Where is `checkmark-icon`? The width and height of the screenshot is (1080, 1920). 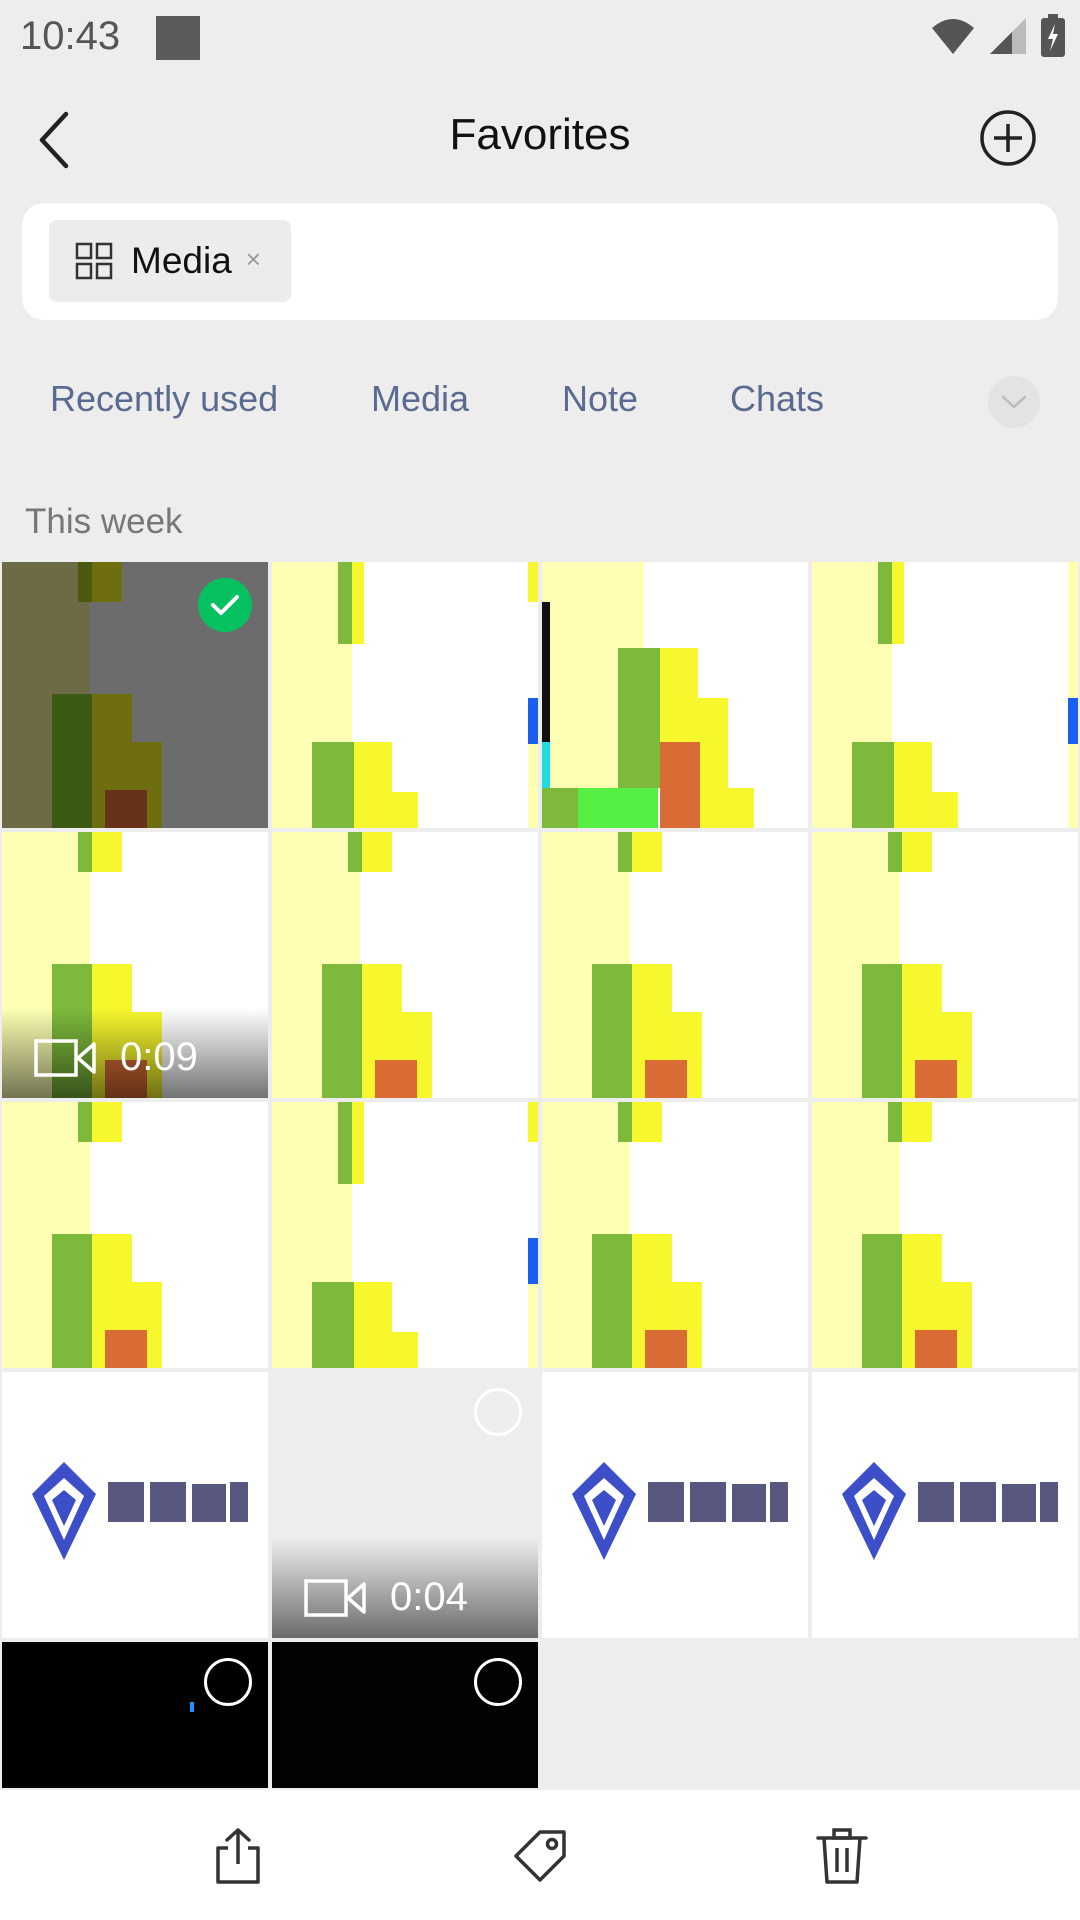 checkmark-icon is located at coordinates (225, 605).